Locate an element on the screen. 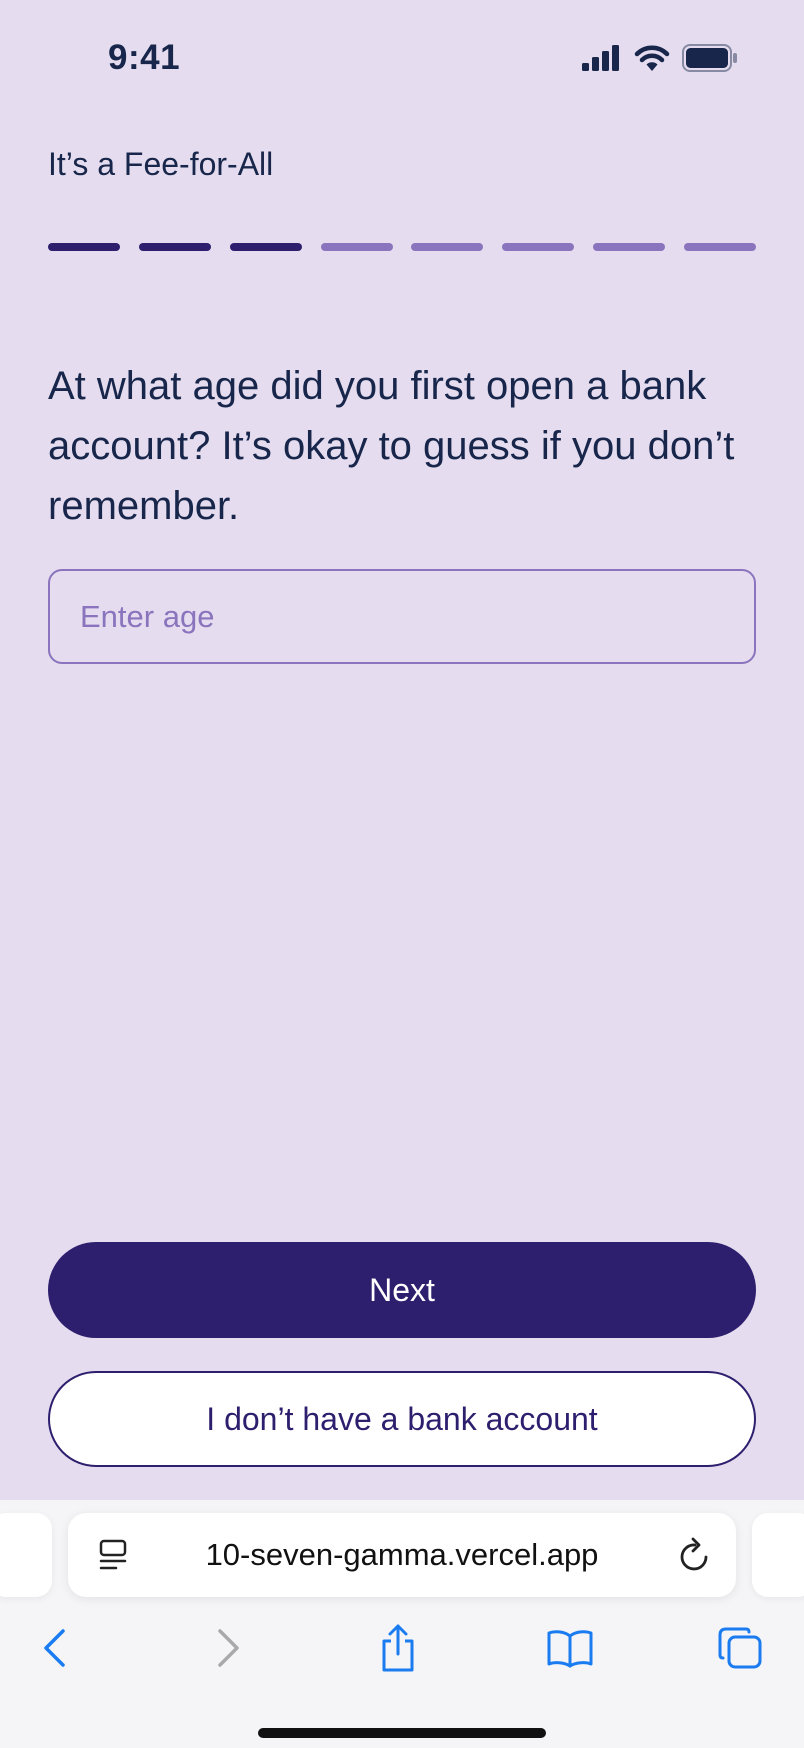 The image size is (804, 1748). wifi-icon is located at coordinates (652, 60).